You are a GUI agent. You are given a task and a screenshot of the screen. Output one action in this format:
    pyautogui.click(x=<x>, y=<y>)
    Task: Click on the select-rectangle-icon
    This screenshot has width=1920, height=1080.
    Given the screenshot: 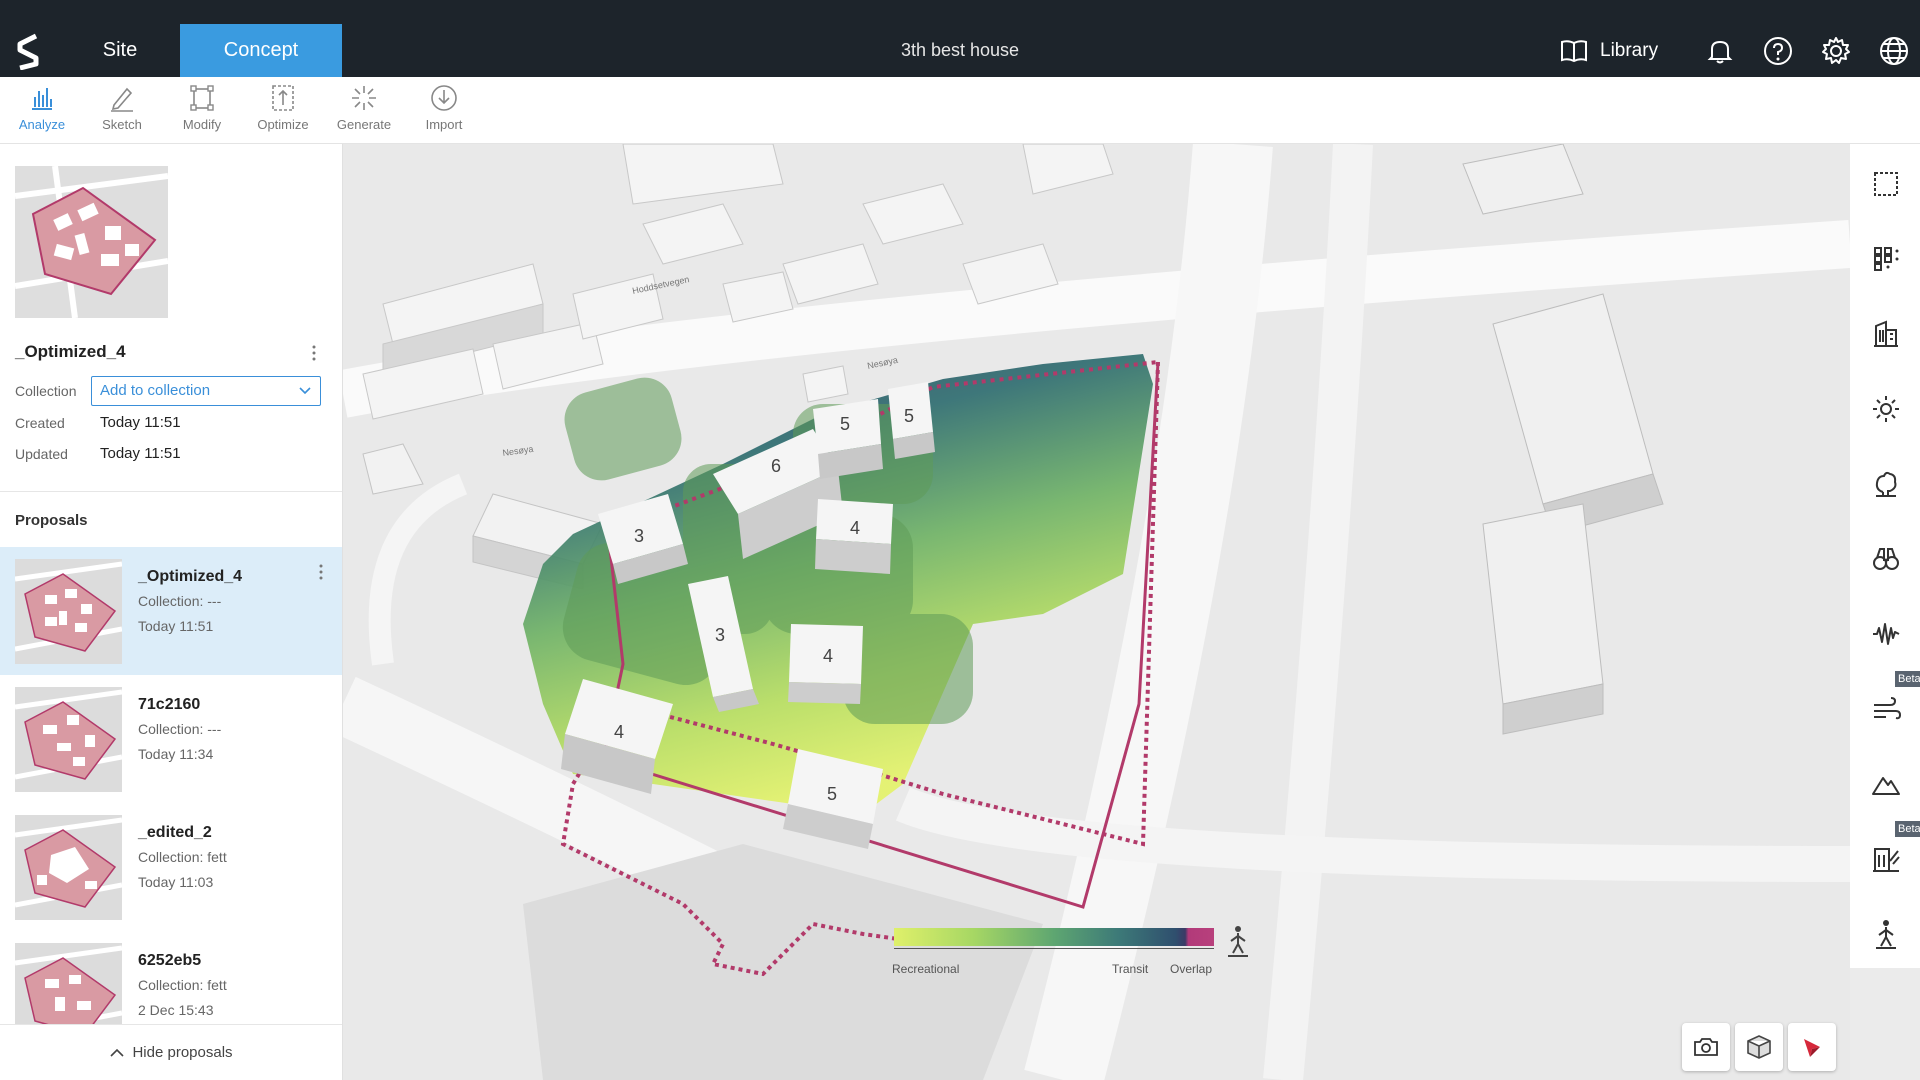 What is the action you would take?
    pyautogui.click(x=1886, y=184)
    